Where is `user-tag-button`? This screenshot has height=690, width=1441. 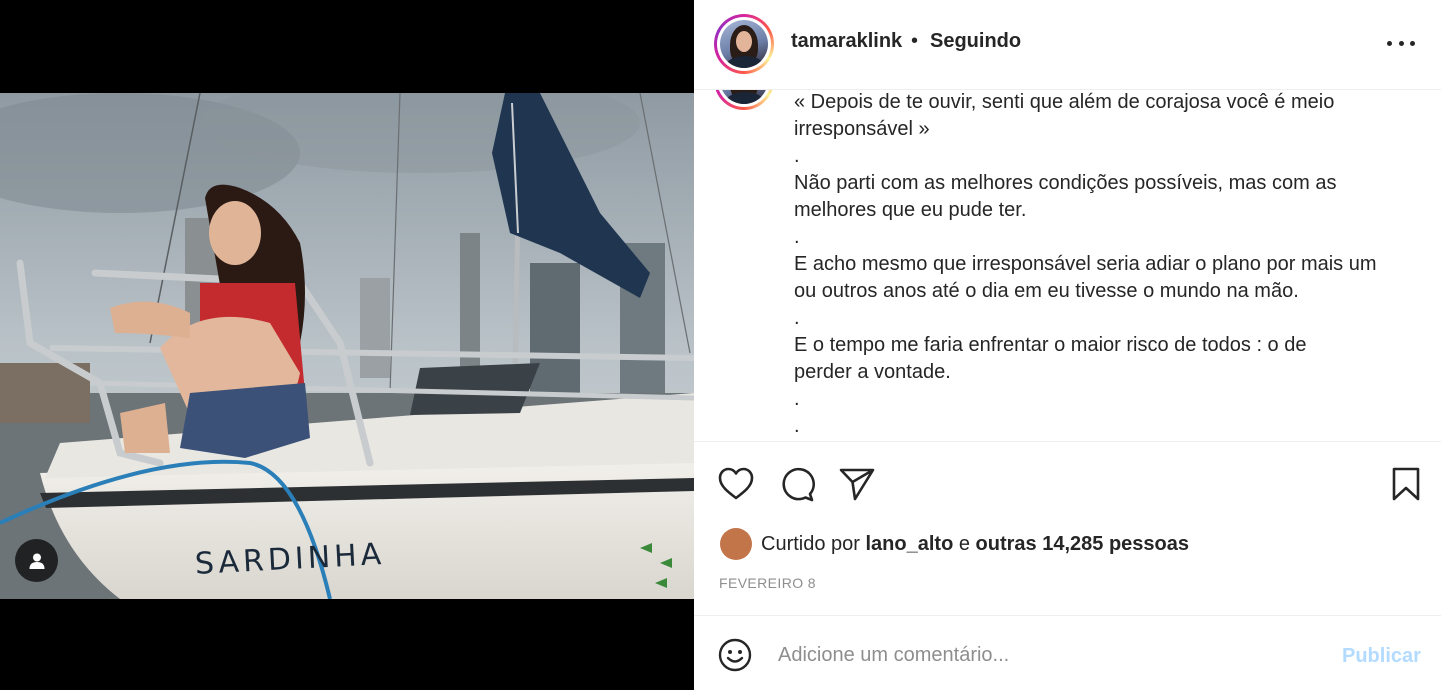 user-tag-button is located at coordinates (36, 560).